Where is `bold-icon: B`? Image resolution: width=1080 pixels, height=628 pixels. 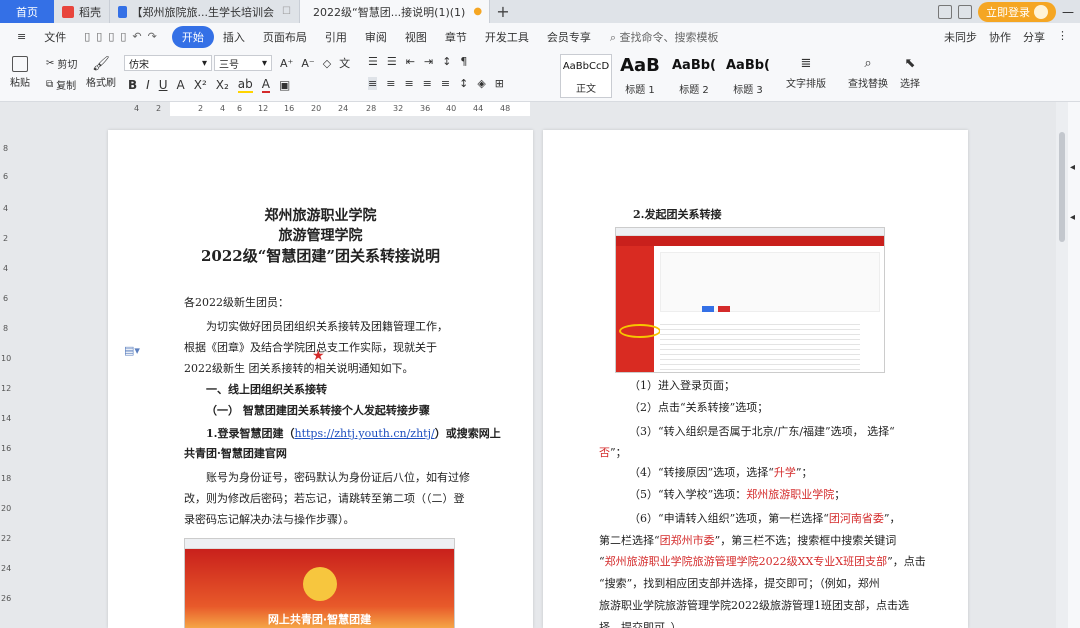 bold-icon: B is located at coordinates (132, 85).